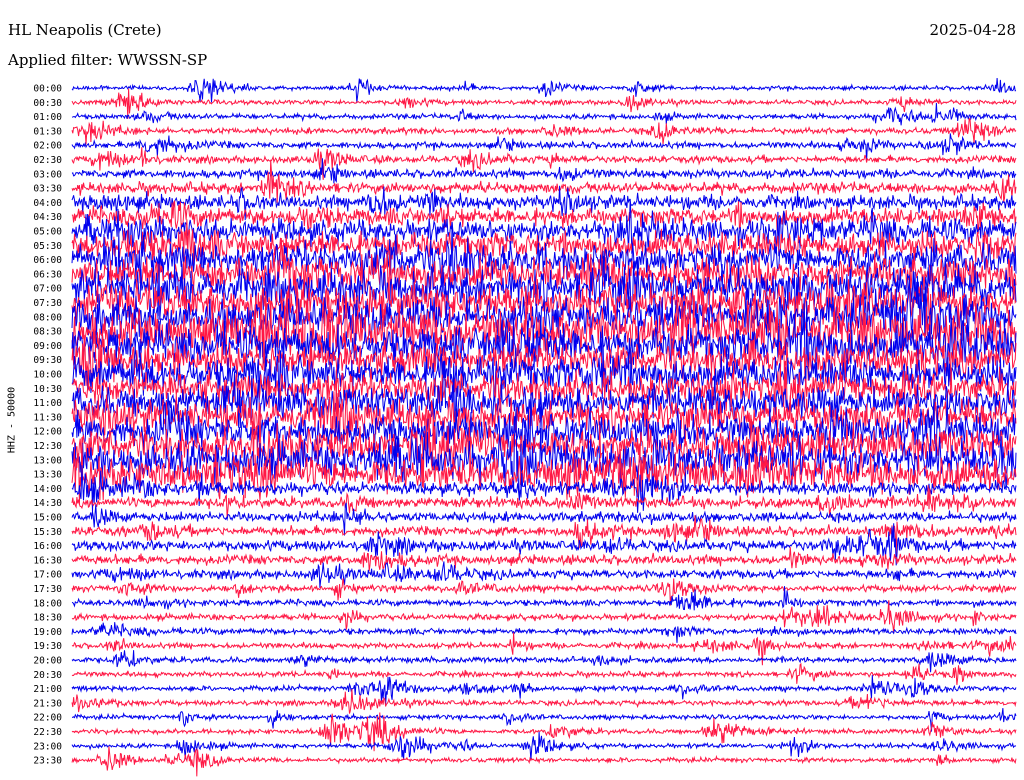  Describe the element at coordinates (544, 661) in the screenshot. I see `trace-line-20:00` at that location.